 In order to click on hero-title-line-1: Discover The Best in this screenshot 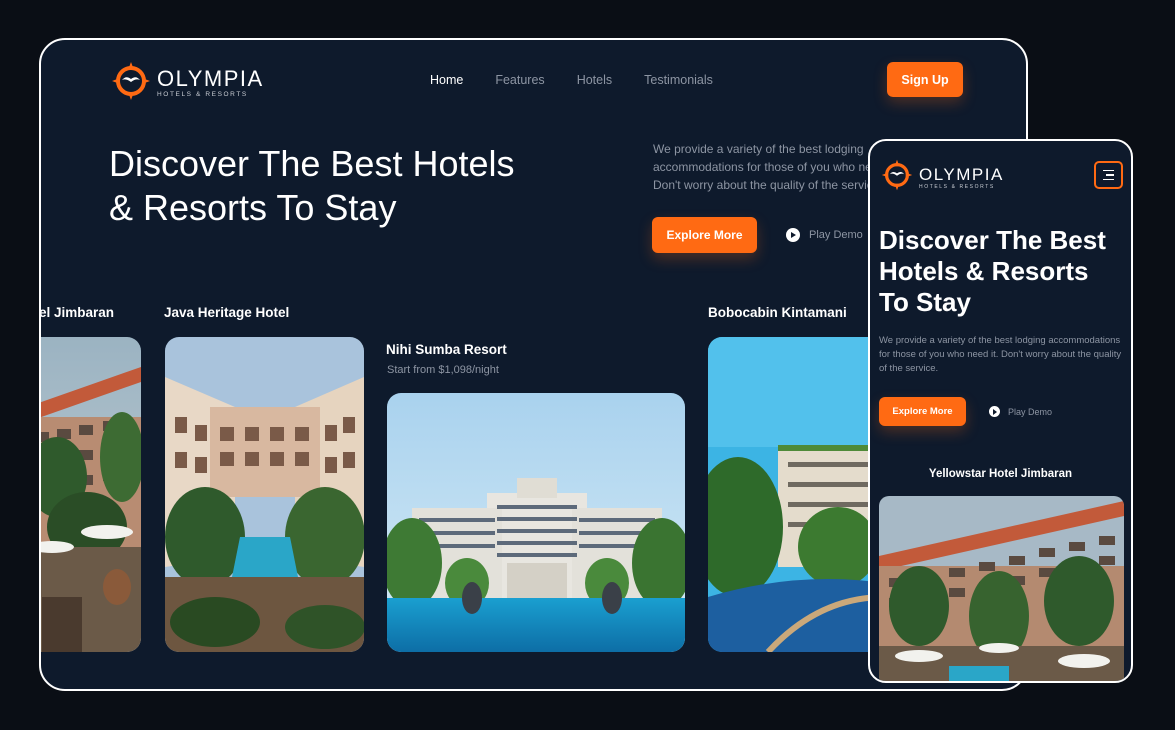, I will do `click(992, 240)`.